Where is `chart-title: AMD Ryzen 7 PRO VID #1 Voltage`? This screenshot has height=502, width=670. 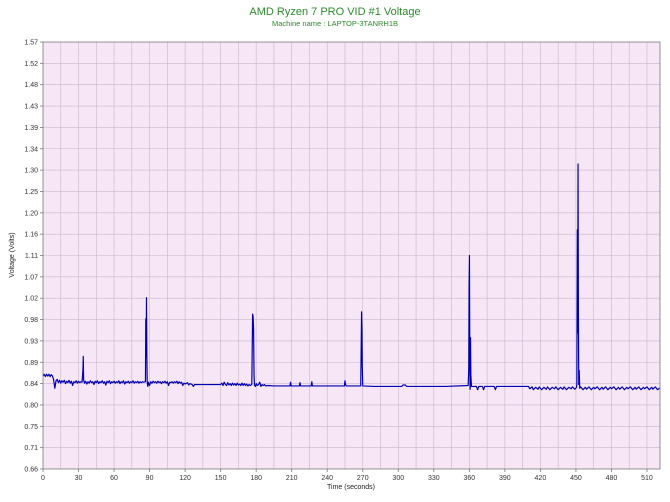 chart-title: AMD Ryzen 7 PRO VID #1 Voltage is located at coordinates (334, 12).